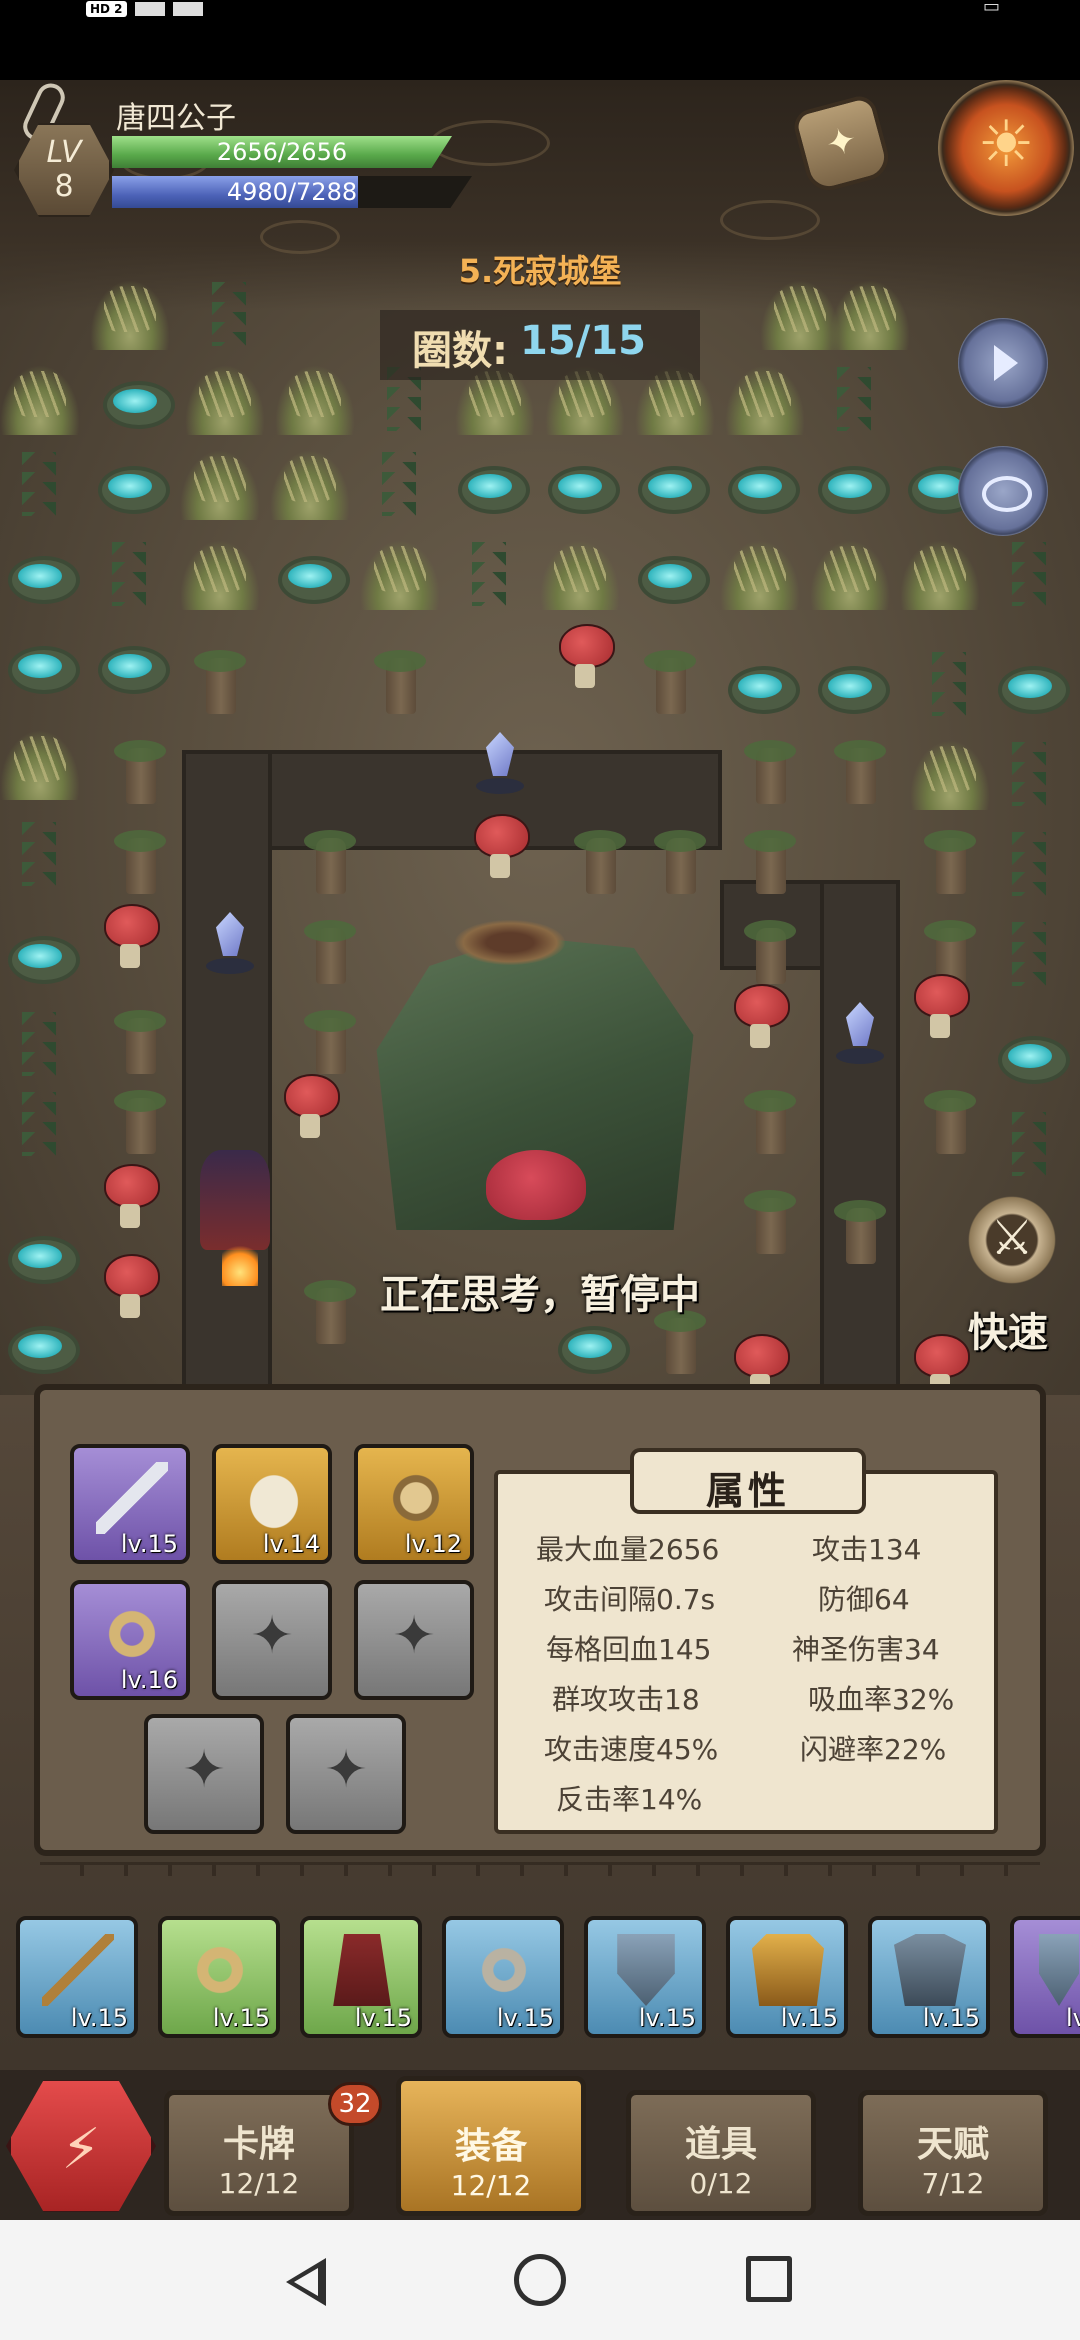 The width and height of the screenshot is (1080, 2340). Describe the element at coordinates (1003, 491) in the screenshot. I see `view-eye-button` at that location.